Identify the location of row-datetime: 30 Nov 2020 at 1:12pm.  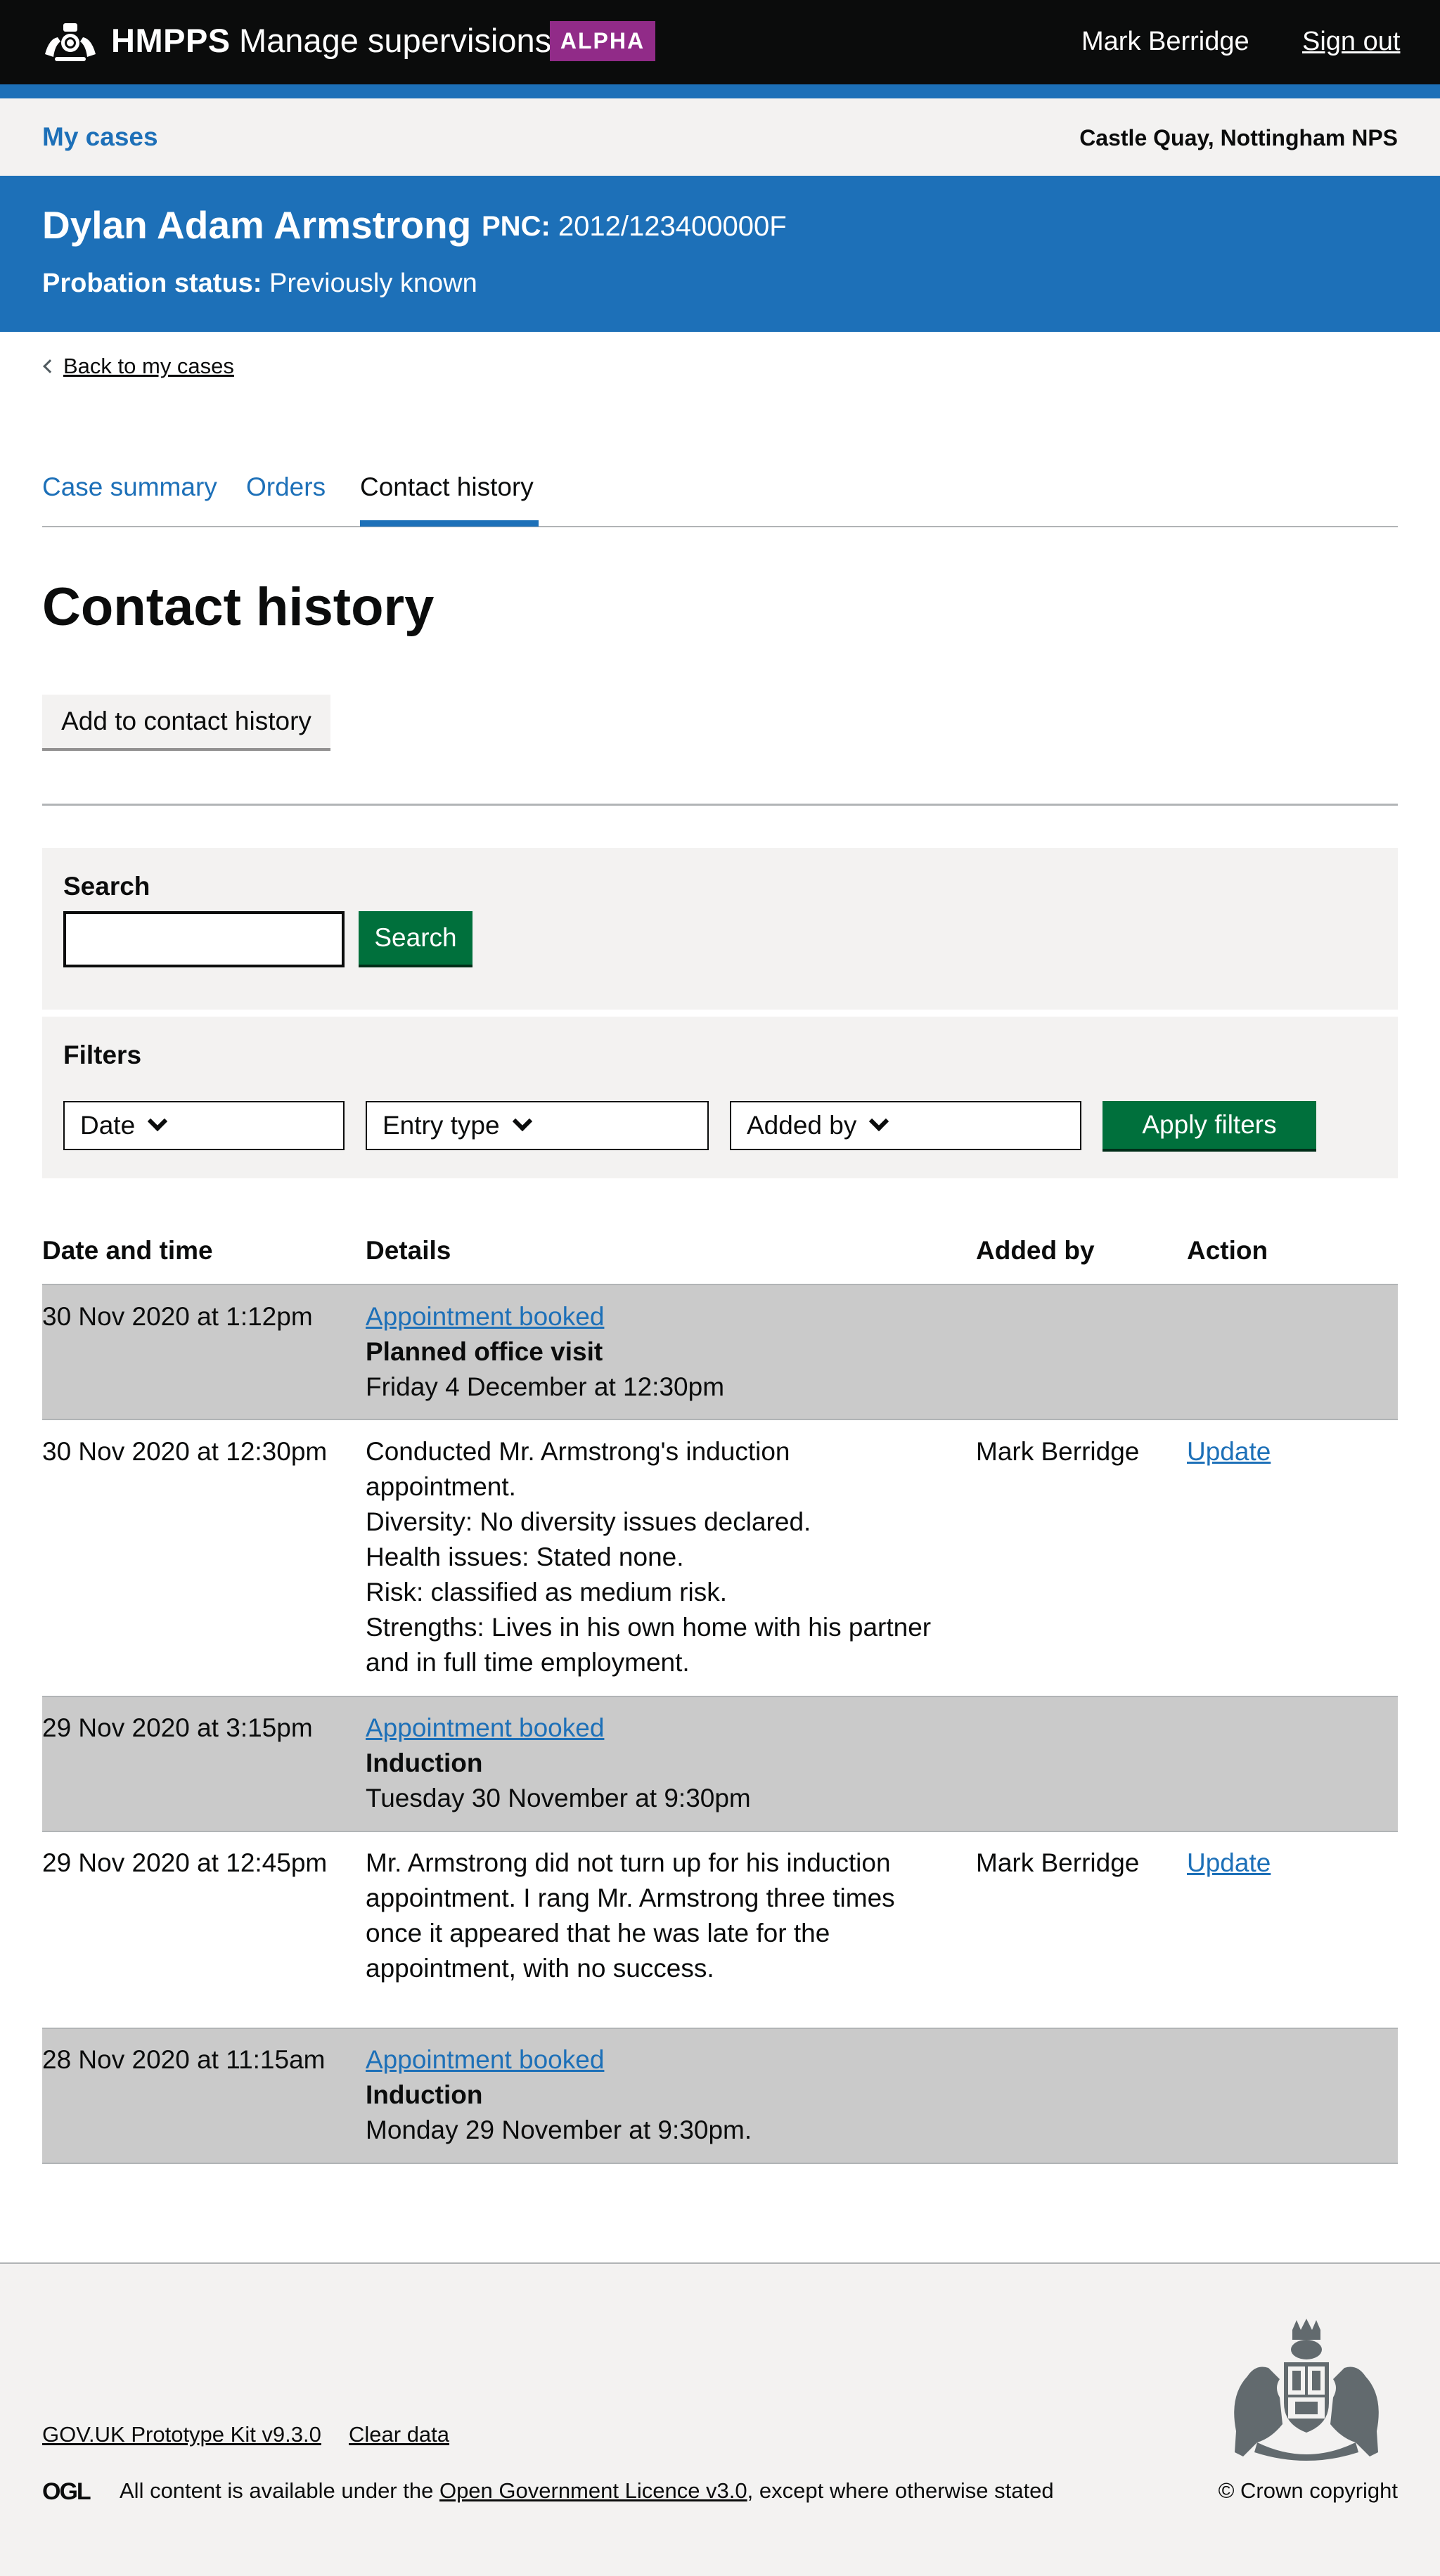
(177, 1316).